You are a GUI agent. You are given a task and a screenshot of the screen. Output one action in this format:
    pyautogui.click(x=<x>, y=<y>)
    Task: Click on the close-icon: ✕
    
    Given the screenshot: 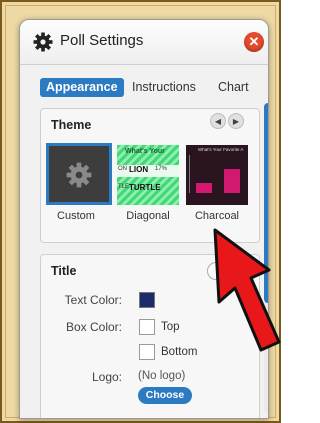 What is the action you would take?
    pyautogui.click(x=254, y=42)
    